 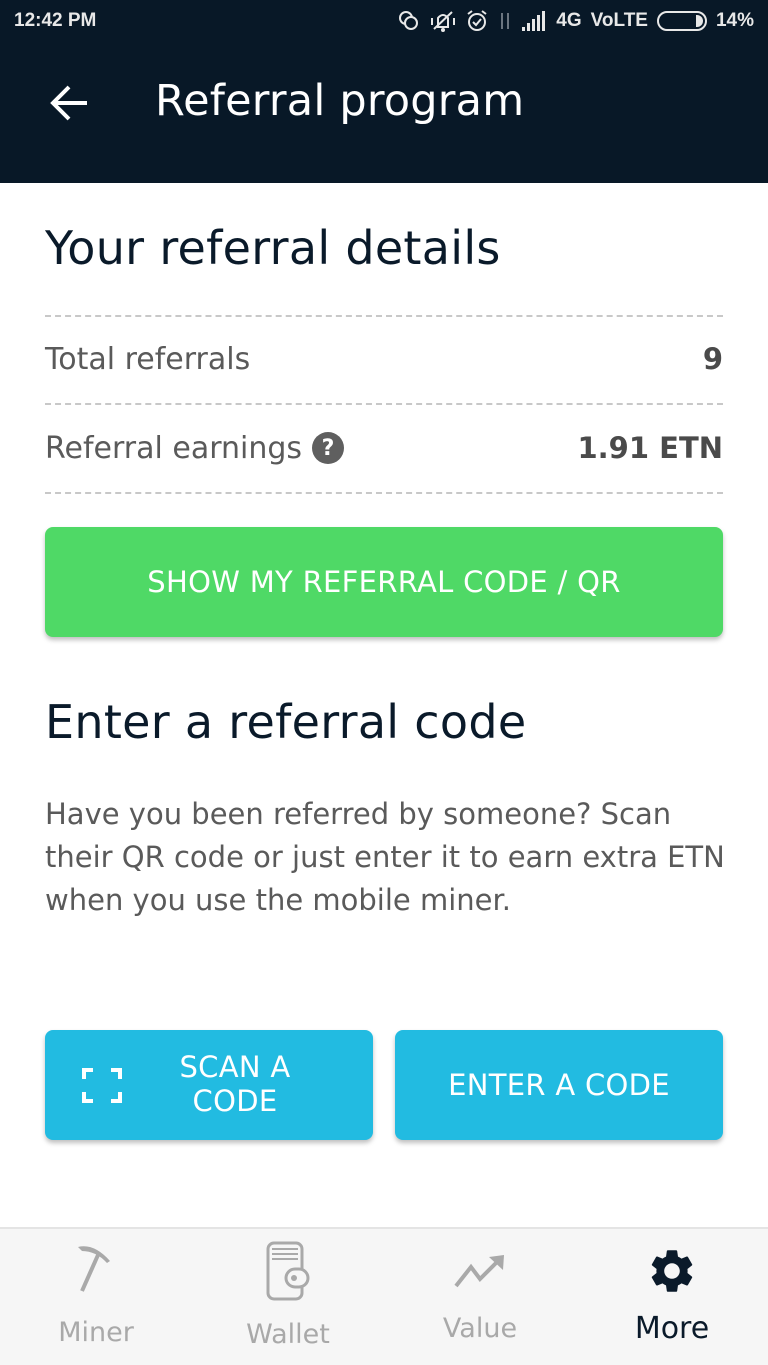 What do you see at coordinates (480, 1328) in the screenshot?
I see `nav-label-value: Value` at bounding box center [480, 1328].